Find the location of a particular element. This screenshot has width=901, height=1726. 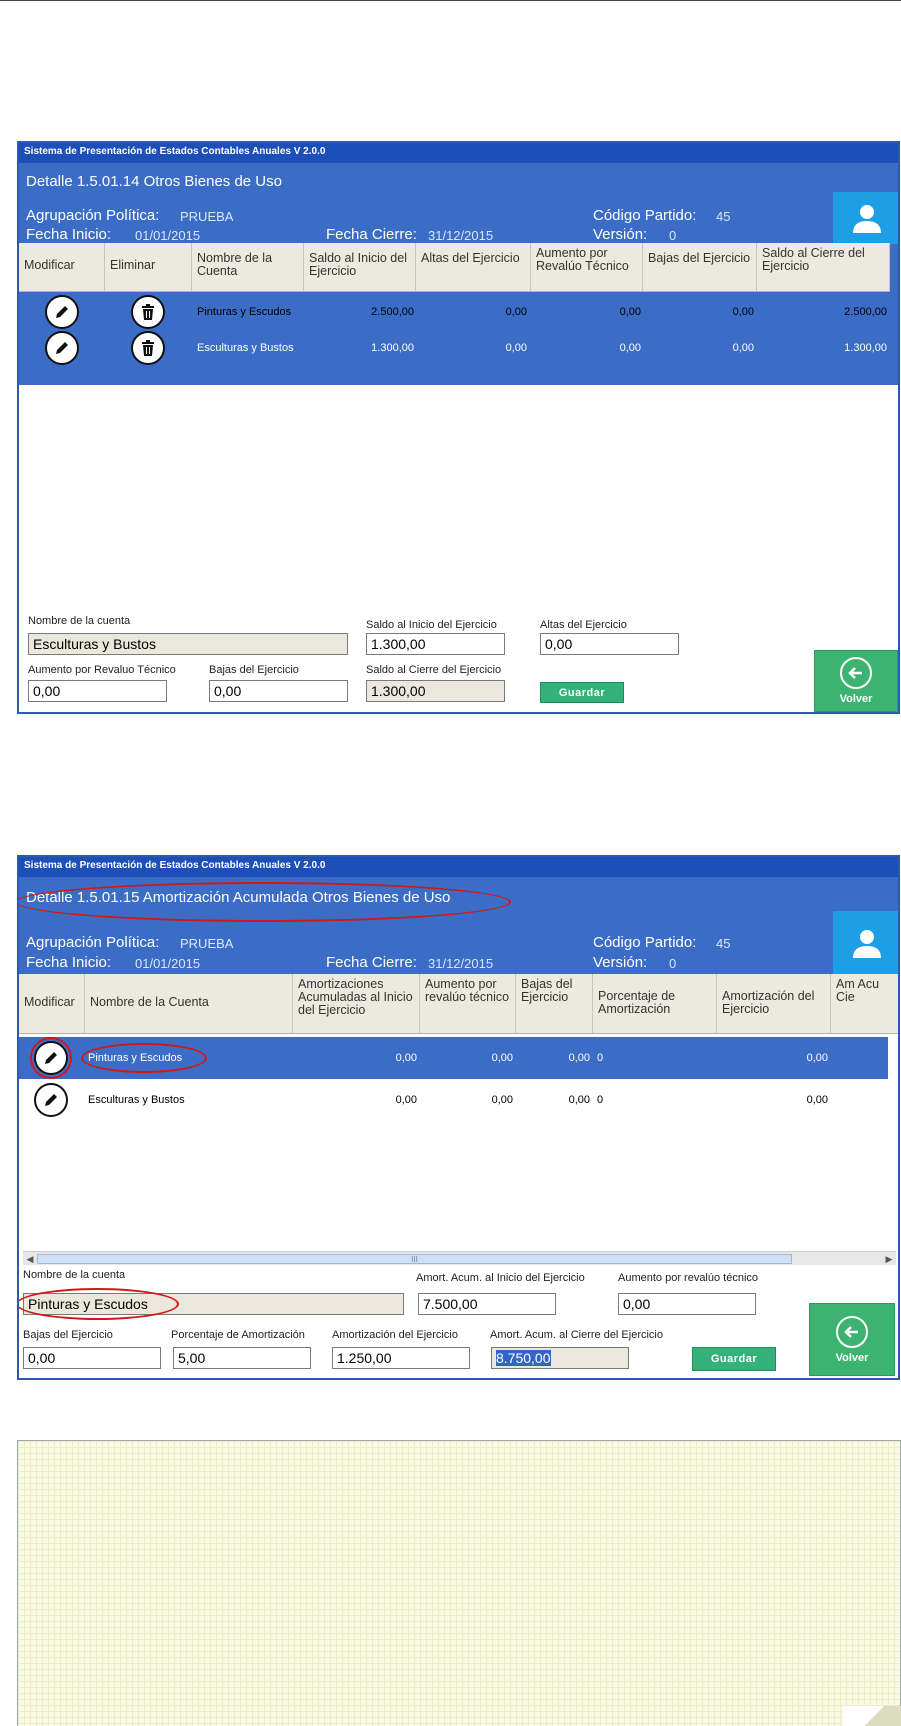

scroll-thumb: III is located at coordinates (414, 1259).